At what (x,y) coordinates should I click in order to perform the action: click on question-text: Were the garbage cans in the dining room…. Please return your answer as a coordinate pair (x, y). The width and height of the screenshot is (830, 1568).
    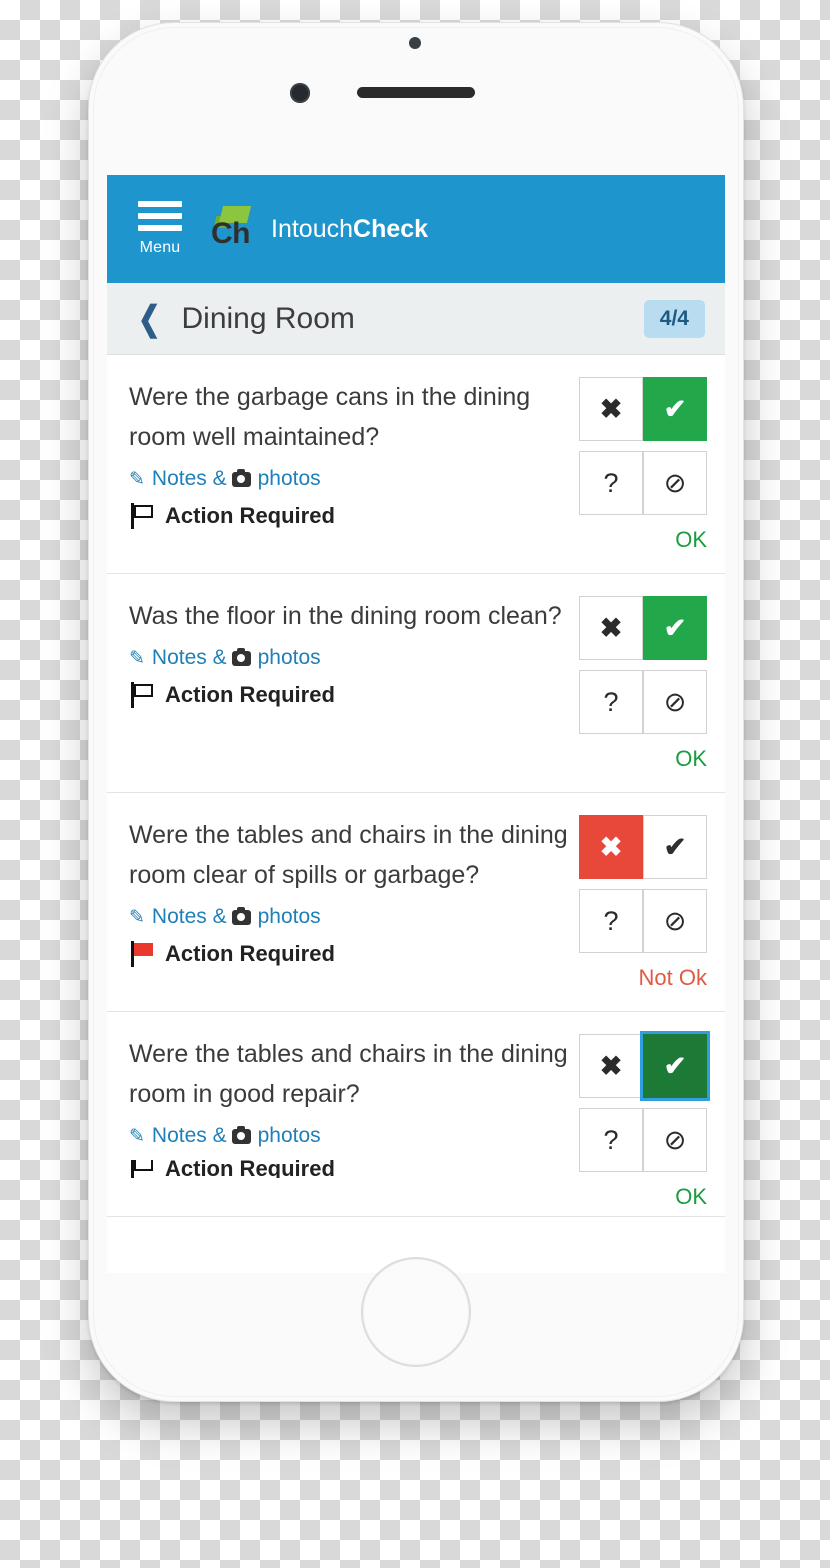
    Looking at the image, I should click on (330, 417).